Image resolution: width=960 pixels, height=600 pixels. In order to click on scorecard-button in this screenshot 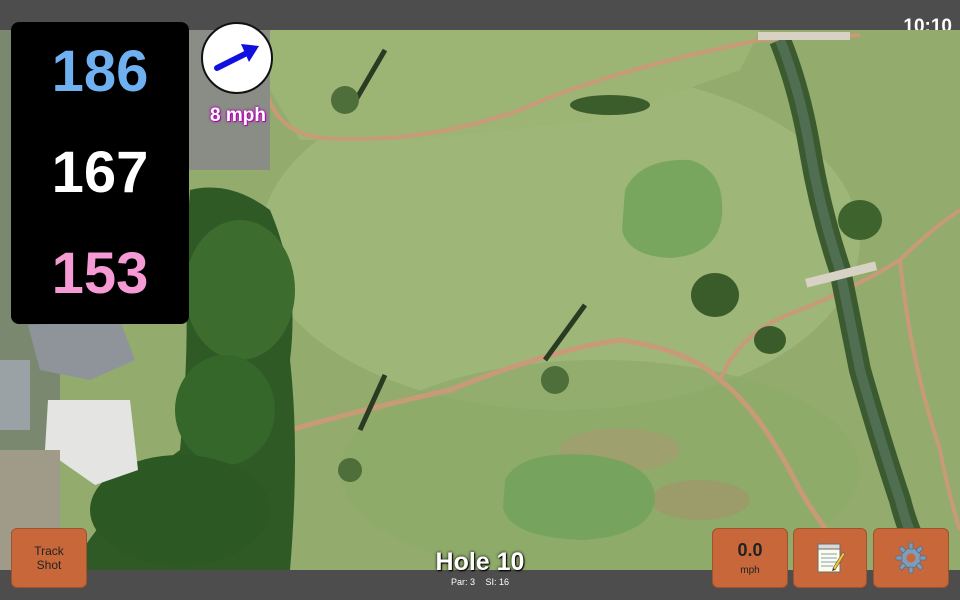, I will do `click(830, 558)`.